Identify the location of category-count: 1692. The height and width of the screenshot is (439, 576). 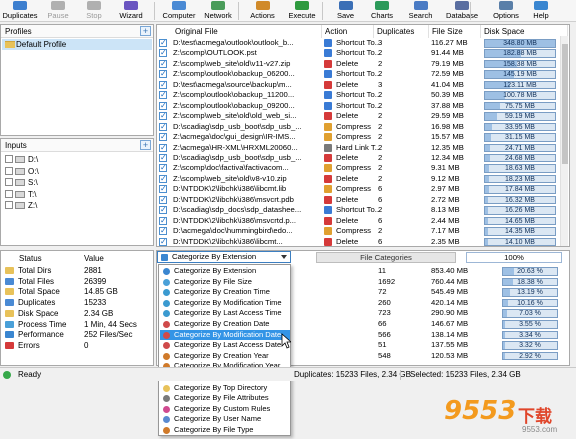
(387, 281).